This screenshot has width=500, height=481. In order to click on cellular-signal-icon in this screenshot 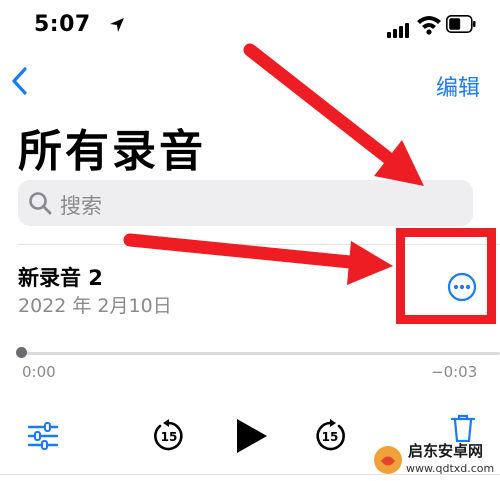, I will do `click(399, 28)`.